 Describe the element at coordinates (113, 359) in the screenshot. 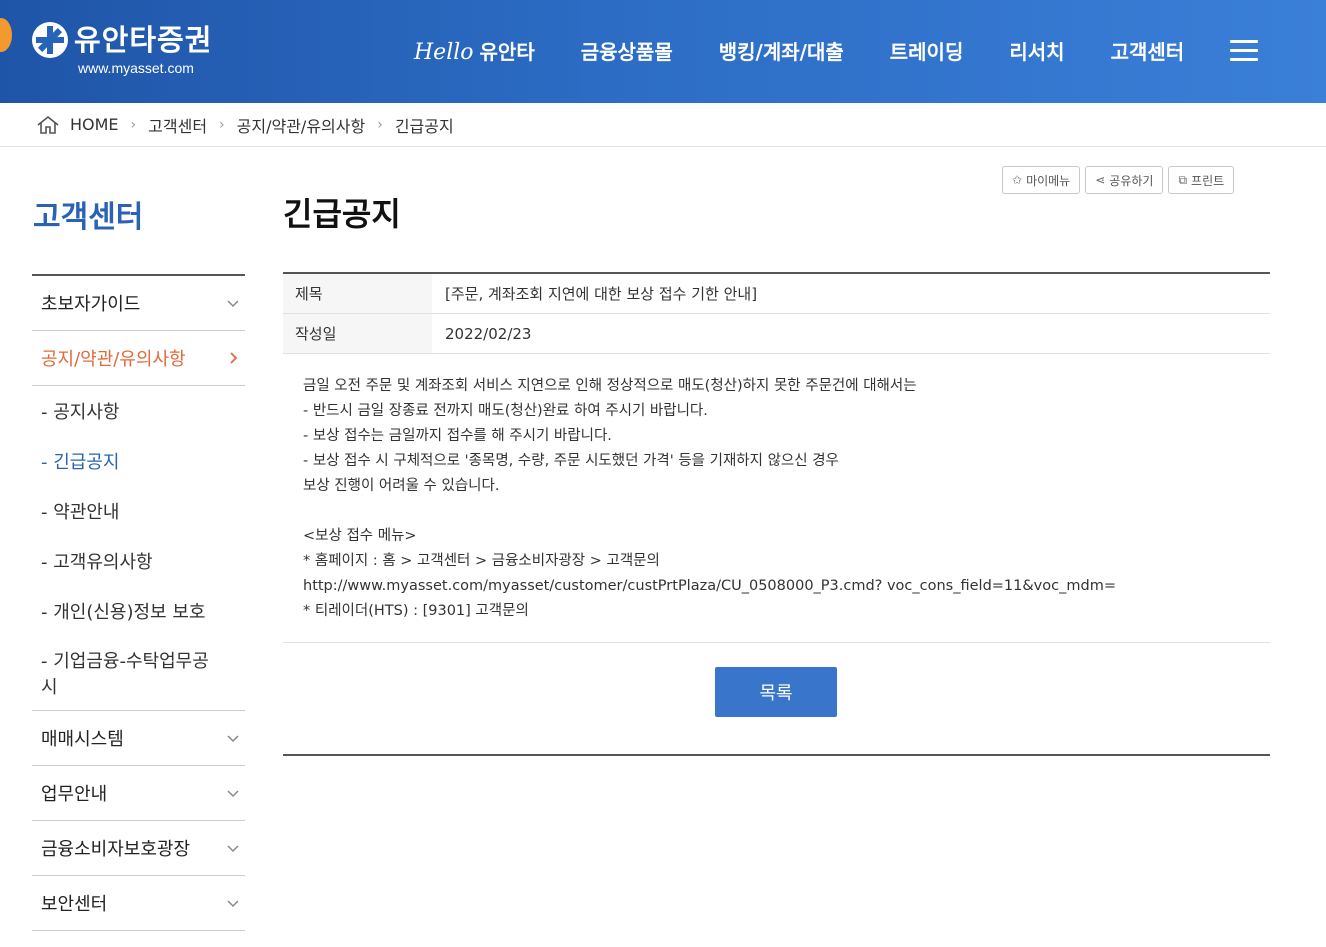

I see `sidebar-item-label: 공지/약관/유의사항` at that location.